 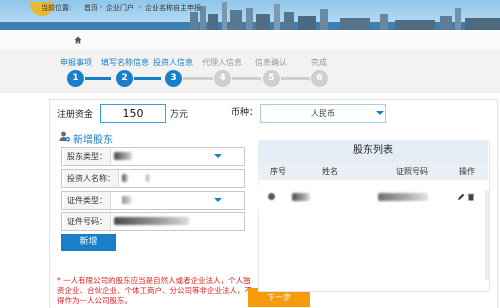 What do you see at coordinates (173, 8) in the screenshot?
I see `breadcrumb-item-current: 企业名称自主申报` at bounding box center [173, 8].